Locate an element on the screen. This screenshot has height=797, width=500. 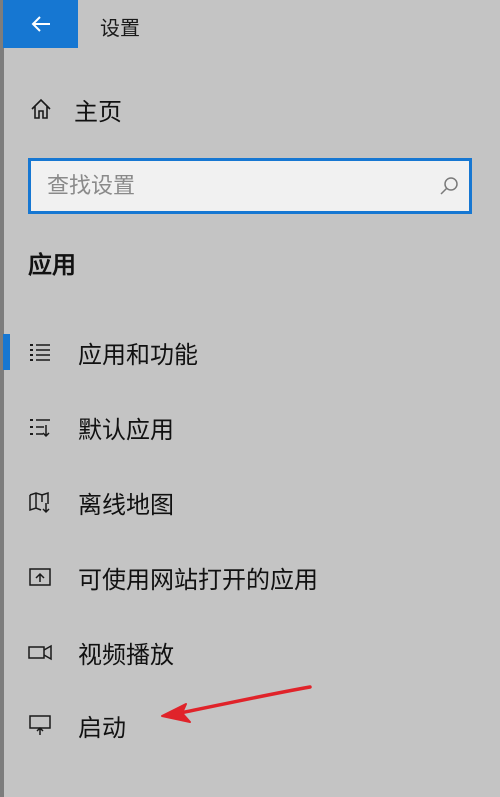
nav-item-label: 启动 is located at coordinates (102, 727).